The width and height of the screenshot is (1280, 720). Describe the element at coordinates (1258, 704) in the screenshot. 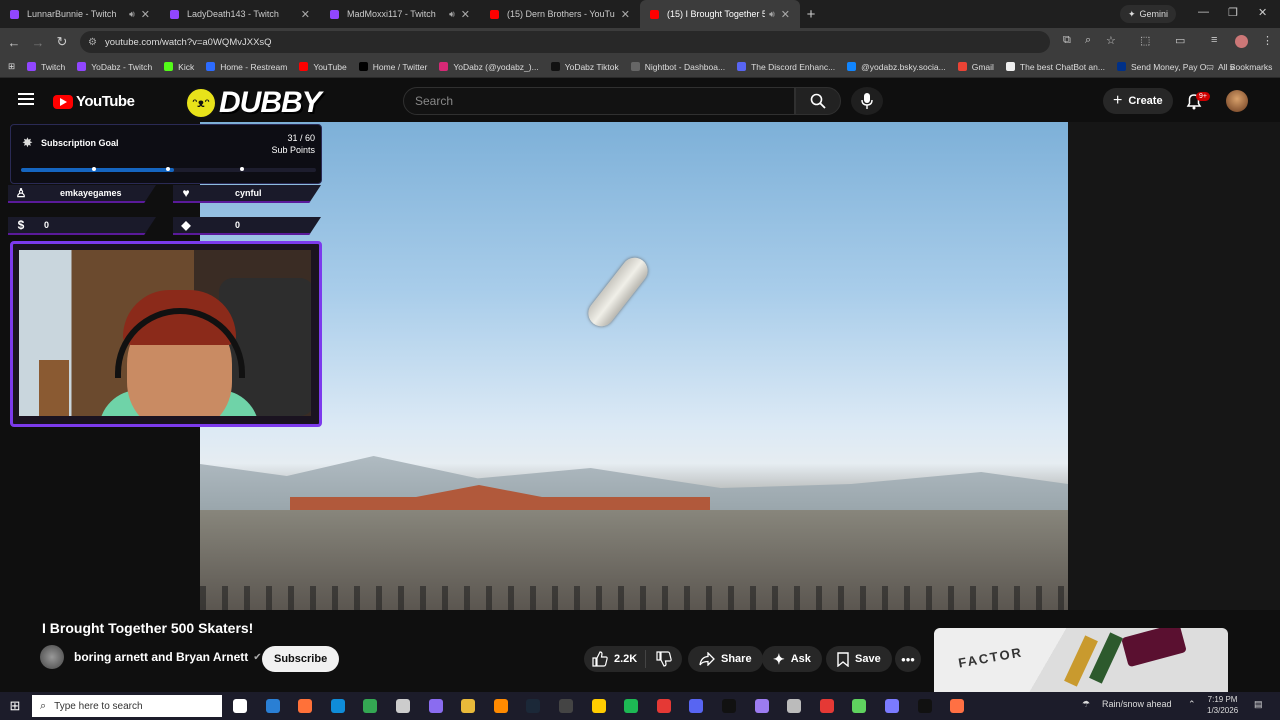

I see `notification-center-icon: ▤` at that location.